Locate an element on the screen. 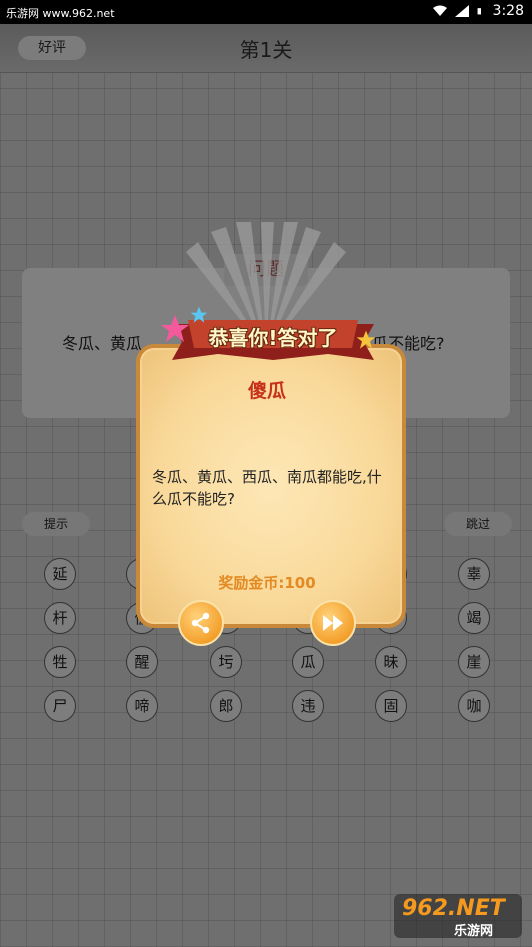  site-watermark: 962.NET 乐游网 is located at coordinates (458, 916).